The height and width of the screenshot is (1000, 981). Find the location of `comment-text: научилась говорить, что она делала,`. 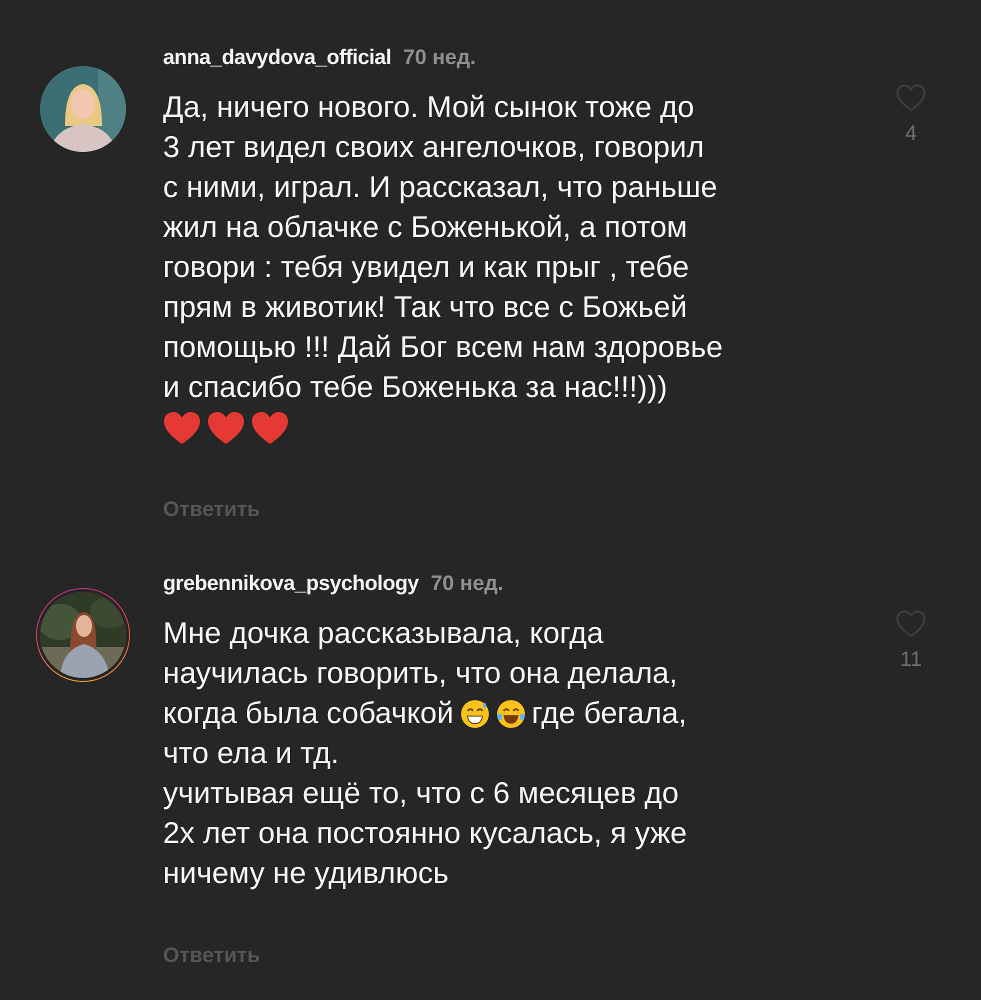

comment-text: научилась говорить, что она делала, is located at coordinates (420, 674).